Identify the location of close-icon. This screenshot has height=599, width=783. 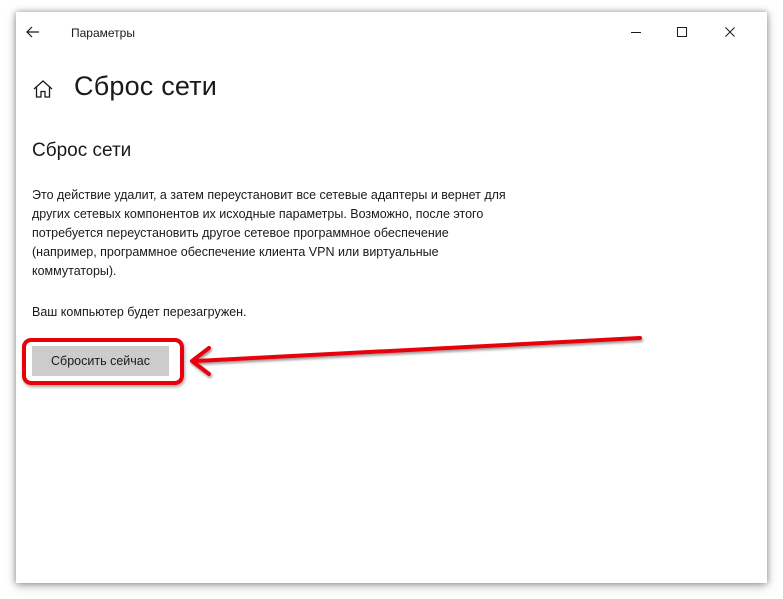
(730, 32).